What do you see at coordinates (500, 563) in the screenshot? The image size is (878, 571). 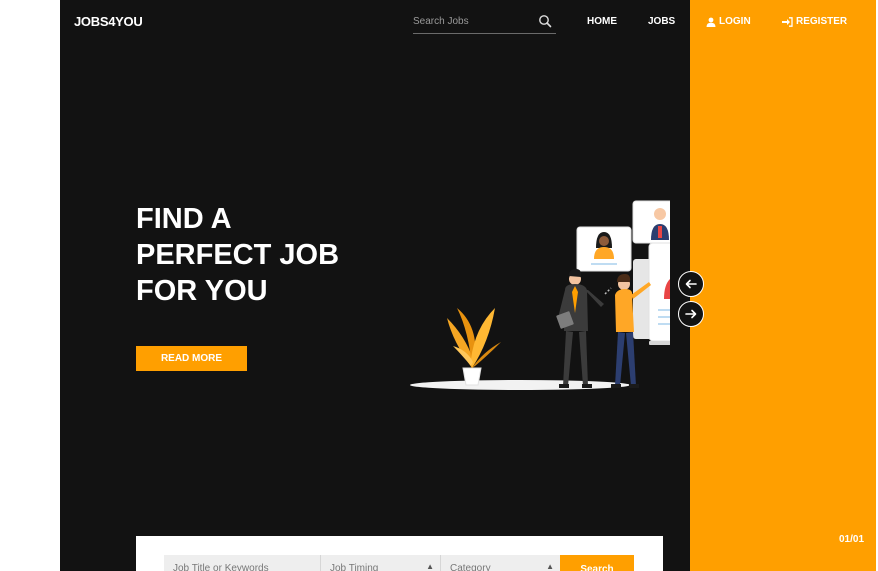 I see `category-select: Category ▲▼` at bounding box center [500, 563].